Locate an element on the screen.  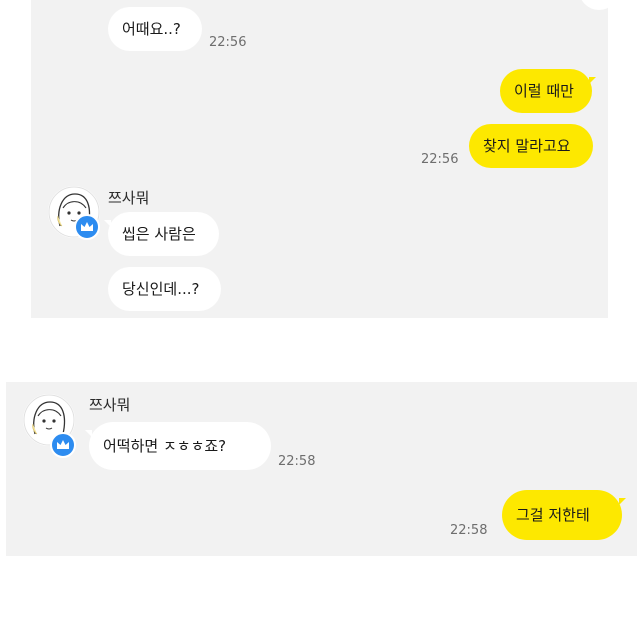
message-text: 어때요..? is located at coordinates (151, 29).